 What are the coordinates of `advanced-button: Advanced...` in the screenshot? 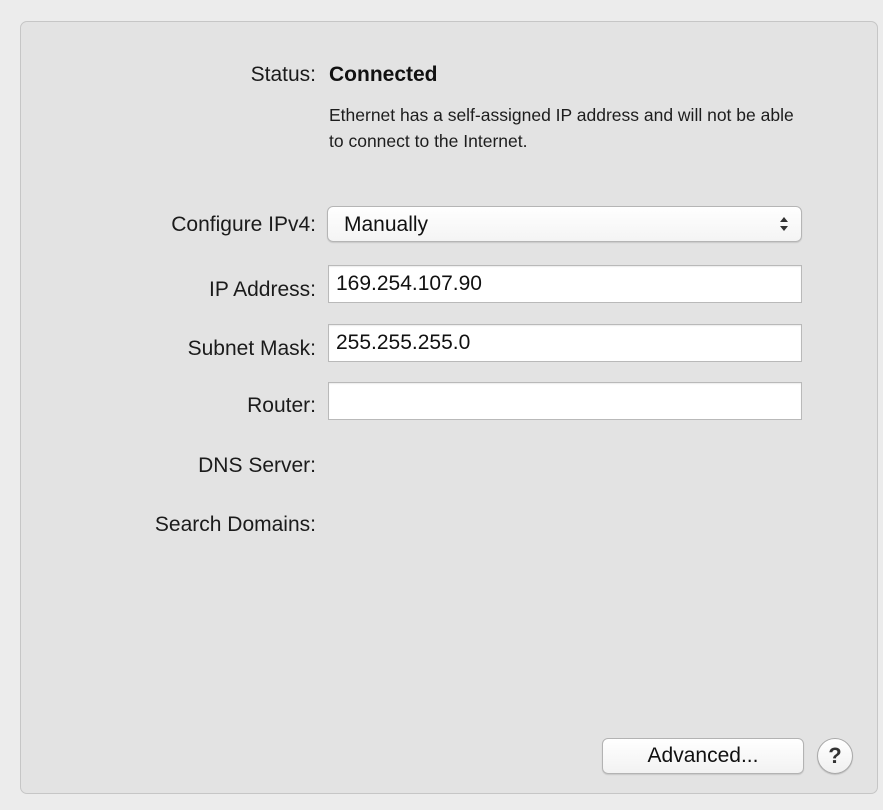 It's located at (703, 756).